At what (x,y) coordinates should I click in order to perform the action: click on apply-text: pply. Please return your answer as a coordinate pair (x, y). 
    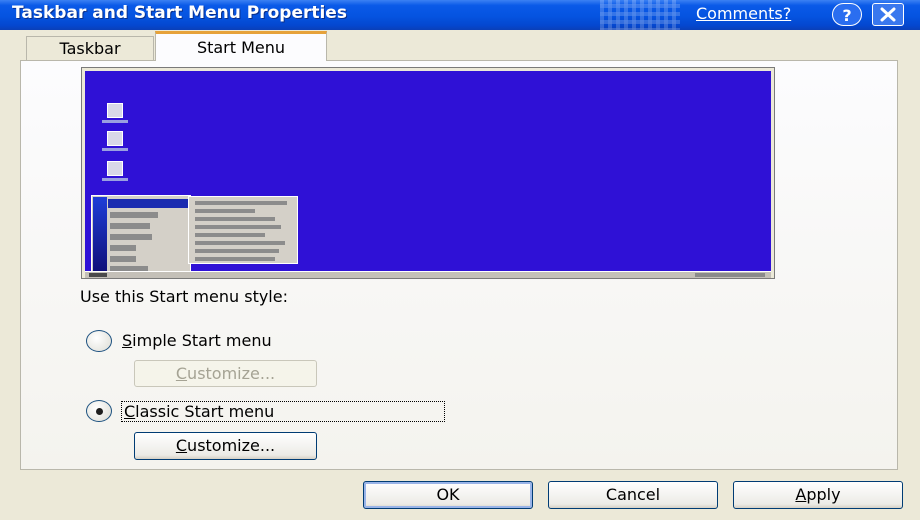
    Looking at the image, I should click on (823, 494).